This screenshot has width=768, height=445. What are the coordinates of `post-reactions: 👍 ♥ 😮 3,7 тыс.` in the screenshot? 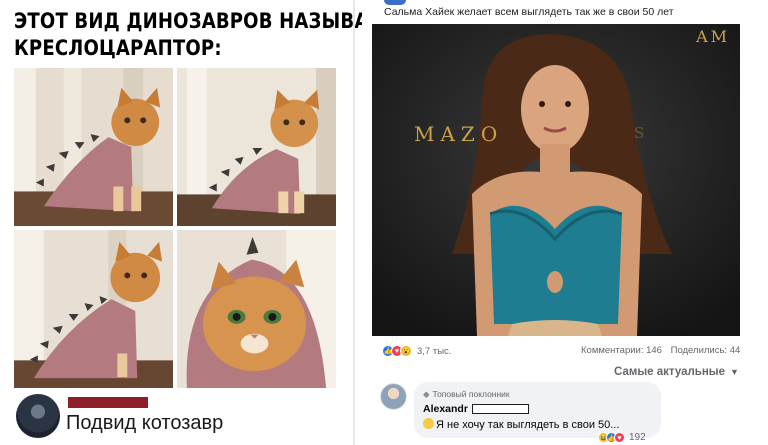 It's located at (416, 351).